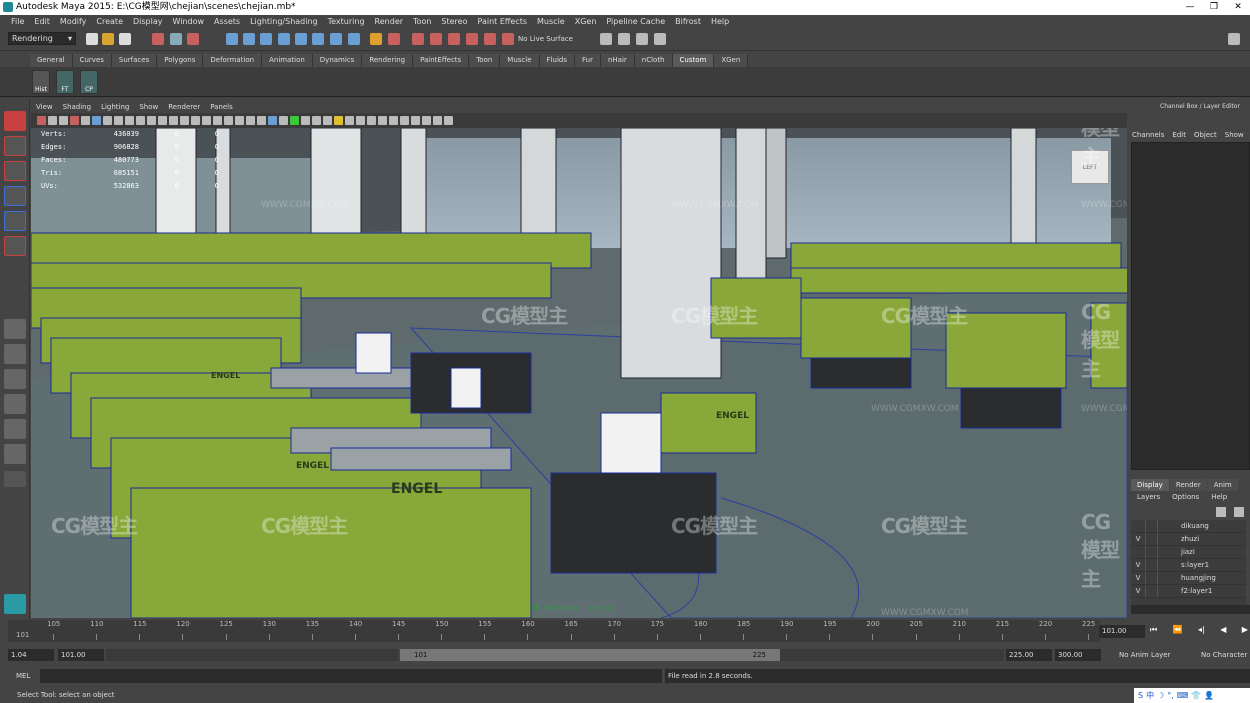 The width and height of the screenshot is (1250, 703). What do you see at coordinates (1188, 485) in the screenshot?
I see `layer-tab-render: Render` at bounding box center [1188, 485].